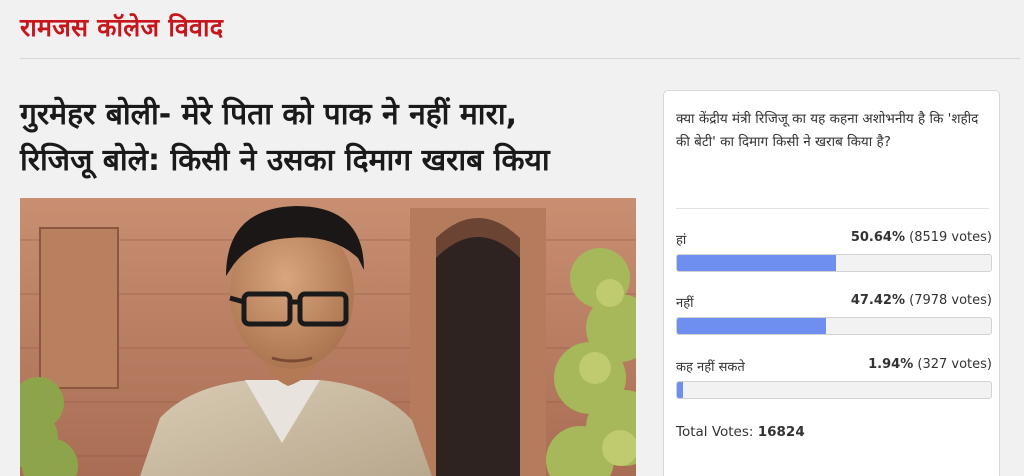  What do you see at coordinates (715, 432) in the screenshot?
I see `total-votes-label: Total Votes:` at bounding box center [715, 432].